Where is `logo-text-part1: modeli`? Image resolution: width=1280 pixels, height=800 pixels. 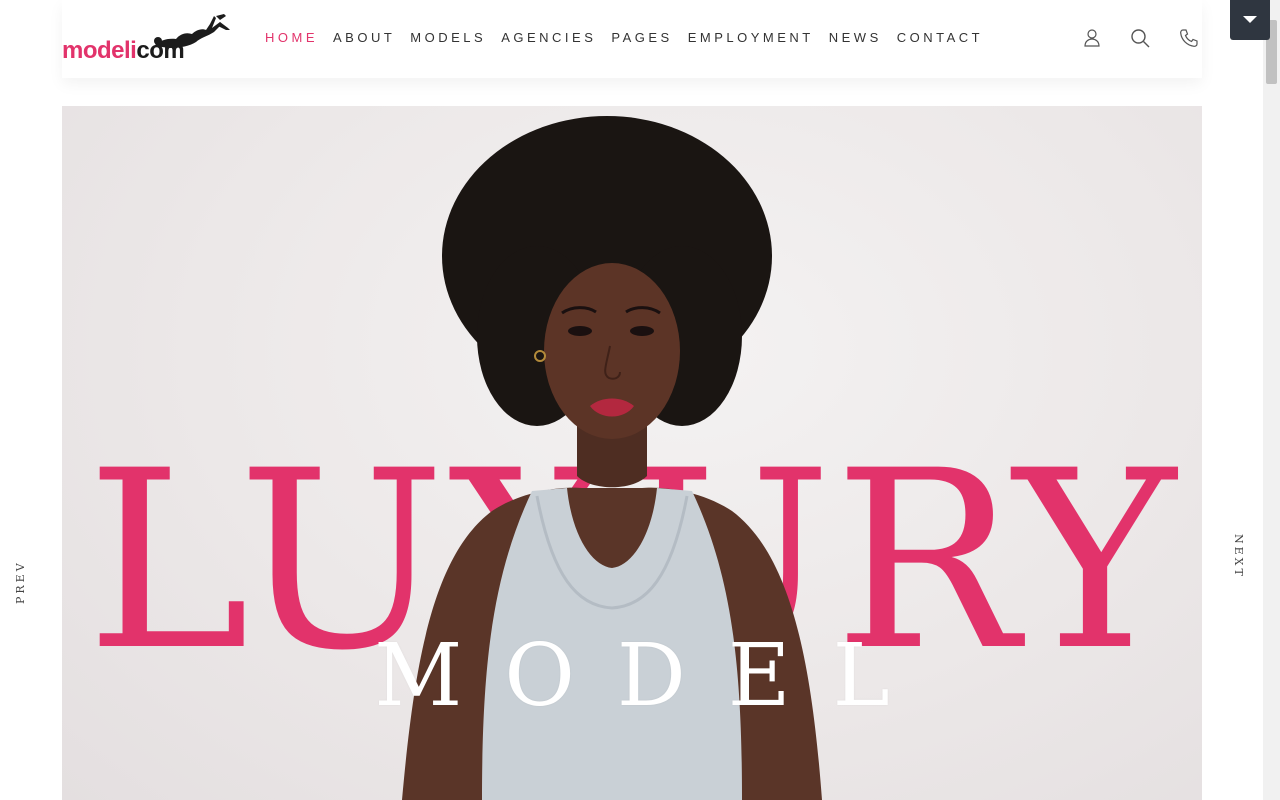
logo-text-part1: modeli is located at coordinates (99, 50).